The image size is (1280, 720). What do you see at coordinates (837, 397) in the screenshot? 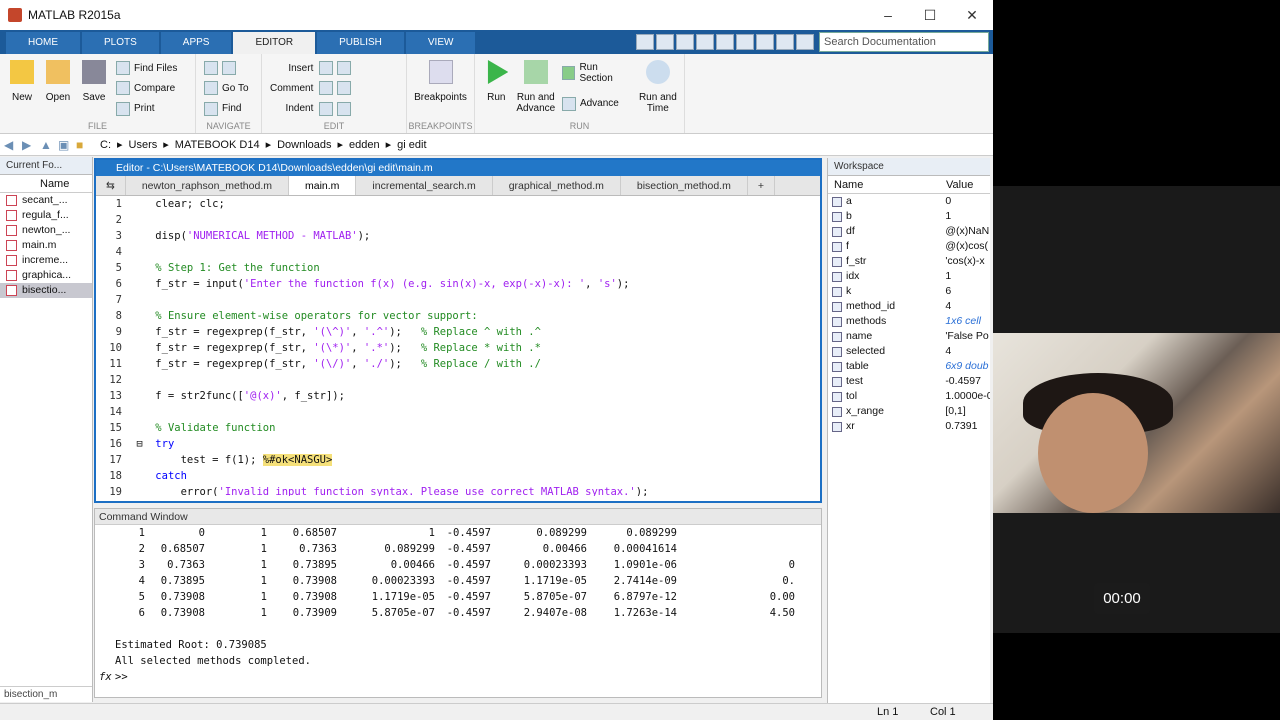
I see `variable-icon` at bounding box center [837, 397].